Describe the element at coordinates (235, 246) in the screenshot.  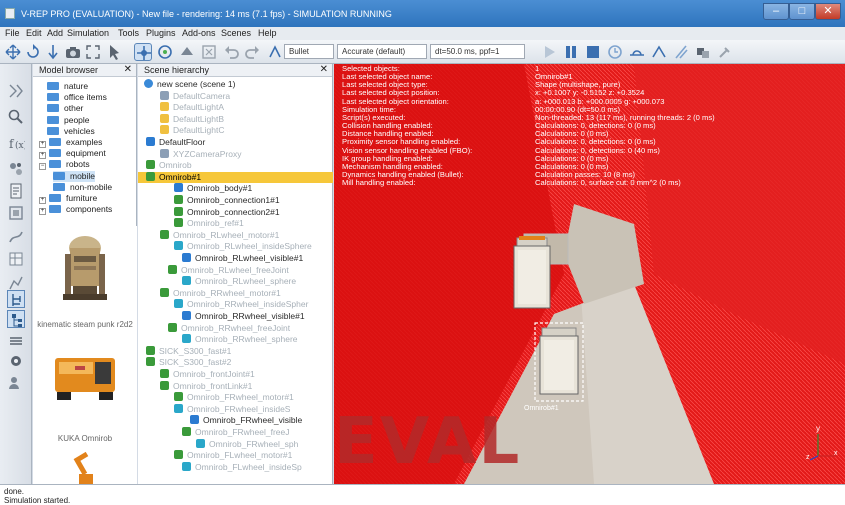
I see `scene-object-row: Omnirob_RLwheel_insideSphere` at that location.